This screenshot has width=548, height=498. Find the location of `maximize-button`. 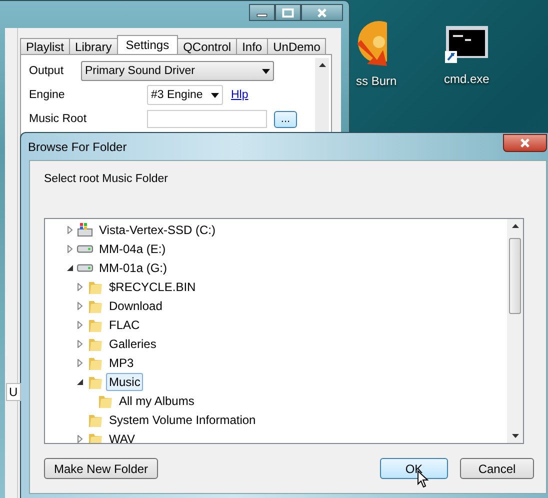

maximize-button is located at coordinates (288, 12).